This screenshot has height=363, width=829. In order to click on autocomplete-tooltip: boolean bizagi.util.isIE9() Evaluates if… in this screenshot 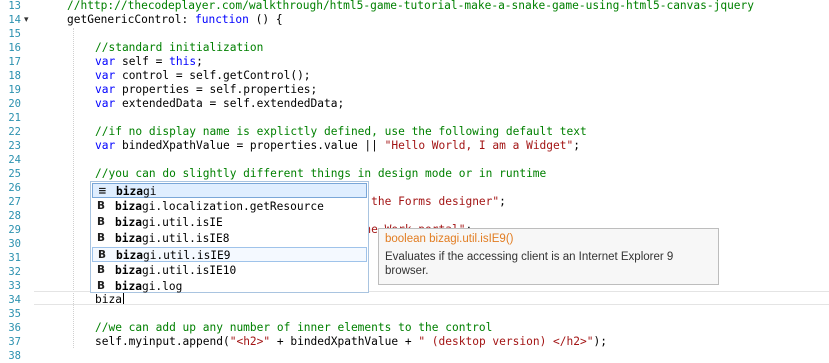, I will do `click(548, 256)`.